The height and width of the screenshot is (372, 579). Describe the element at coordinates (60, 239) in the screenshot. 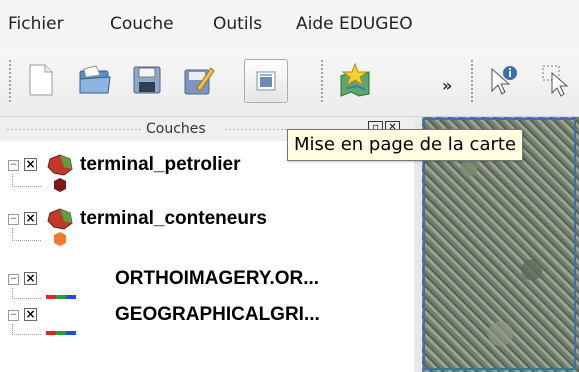

I see `legend-symbol-terminal-conteneurs` at that location.